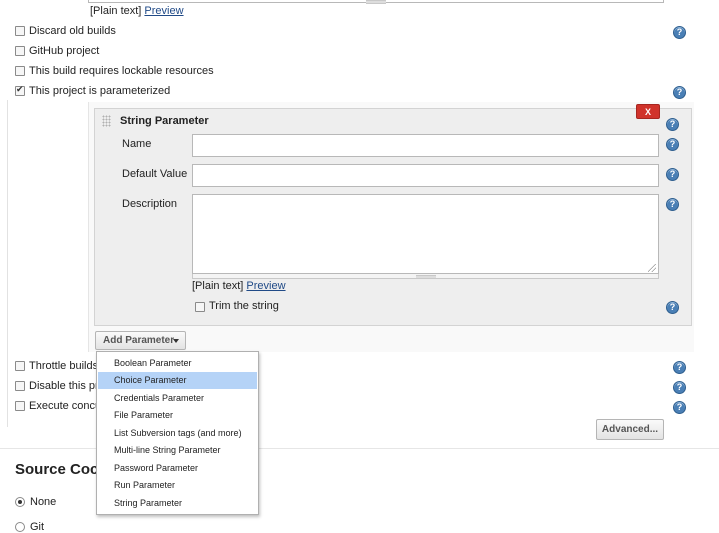  What do you see at coordinates (20, 31) in the screenshot?
I see `discard-old-builds-checkbox` at bounding box center [20, 31].